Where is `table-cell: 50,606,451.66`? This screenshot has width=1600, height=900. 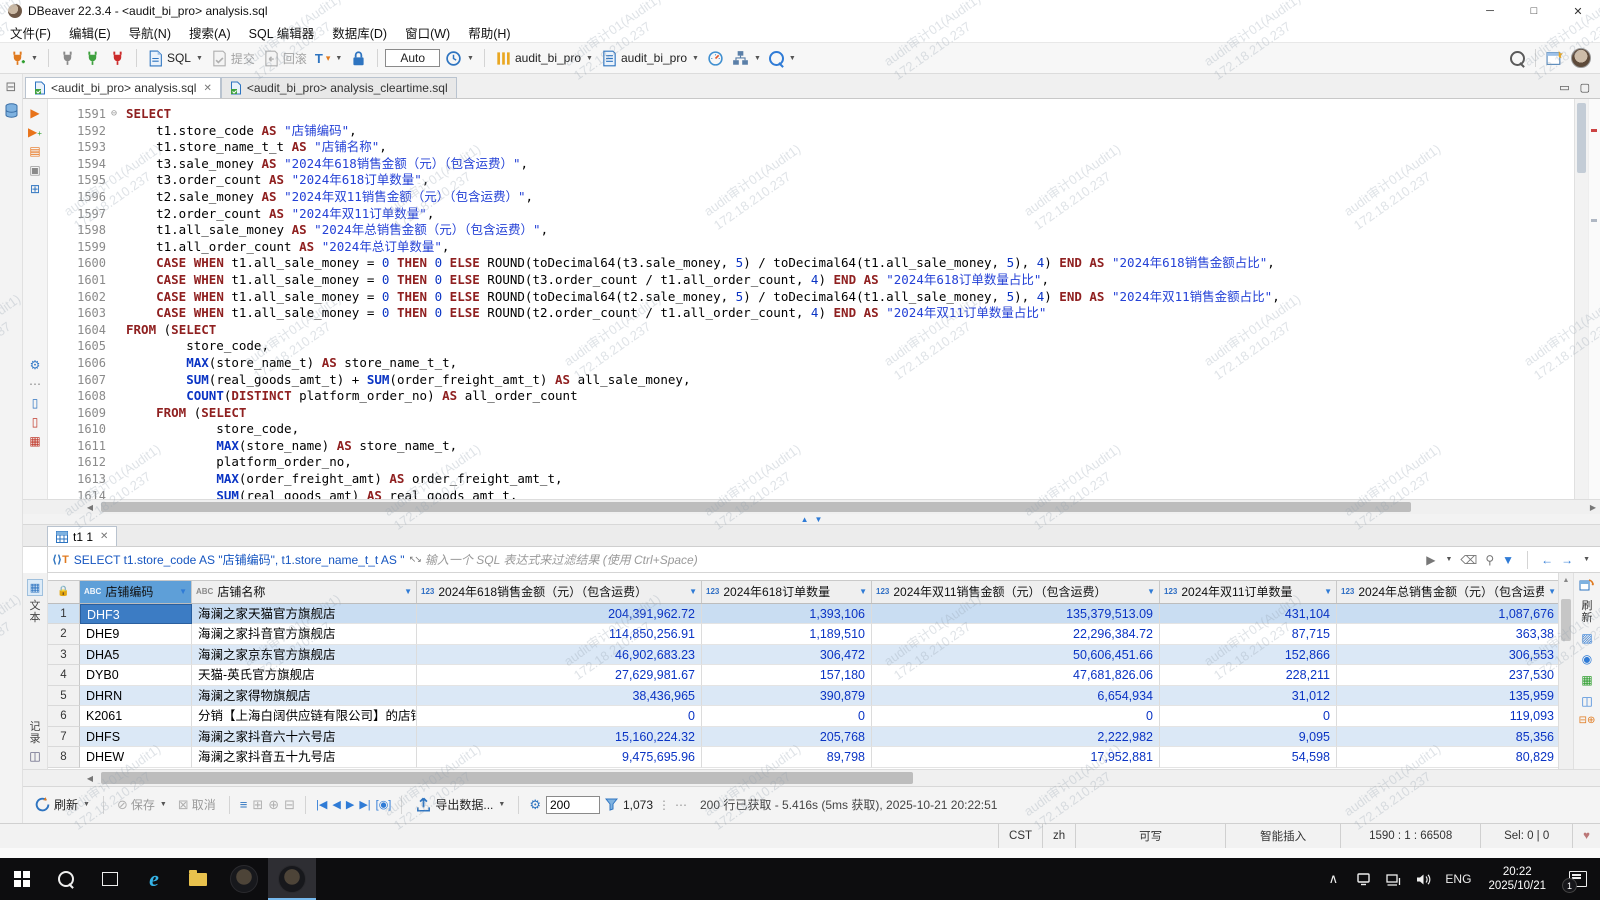
table-cell: 50,606,451.66 is located at coordinates (1016, 655).